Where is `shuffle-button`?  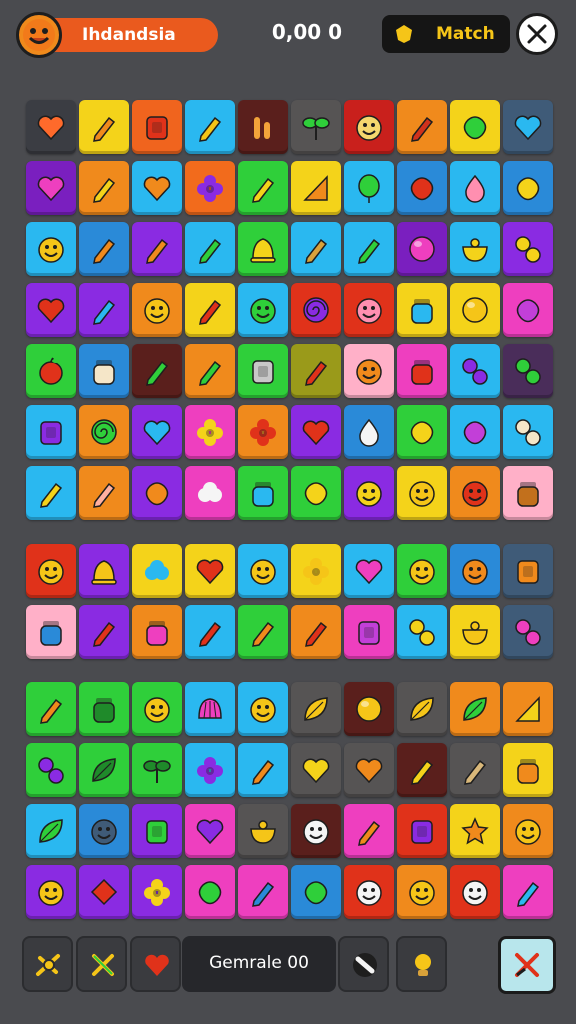
shuffle-button is located at coordinates (527, 965).